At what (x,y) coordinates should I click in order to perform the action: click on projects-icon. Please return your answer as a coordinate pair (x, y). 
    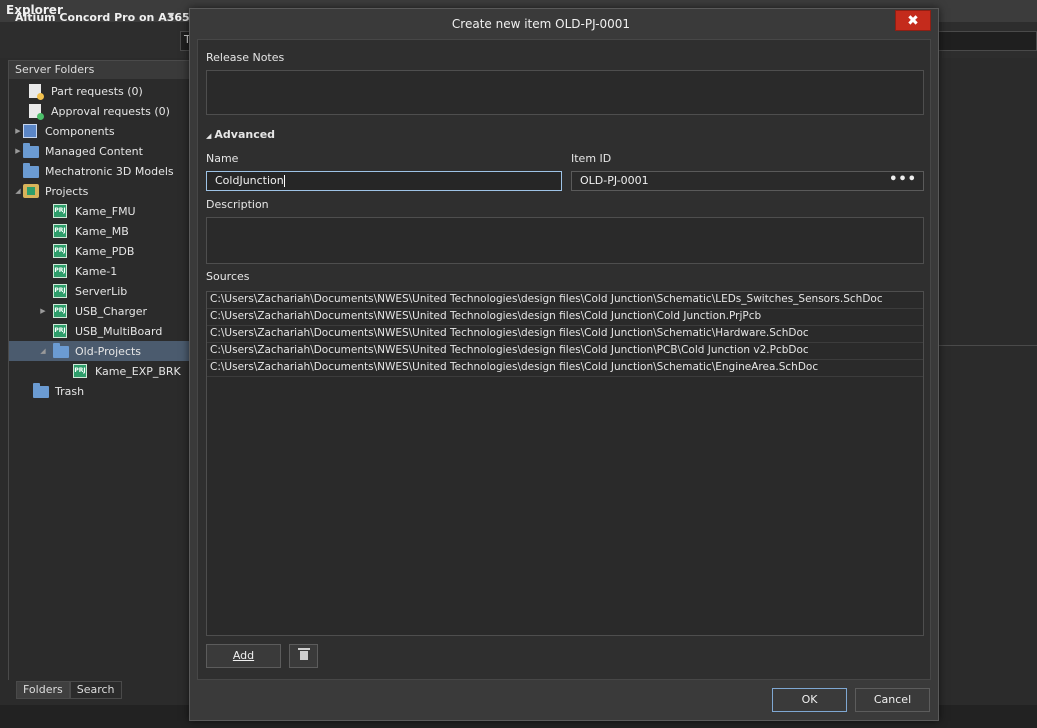
    Looking at the image, I should click on (31, 191).